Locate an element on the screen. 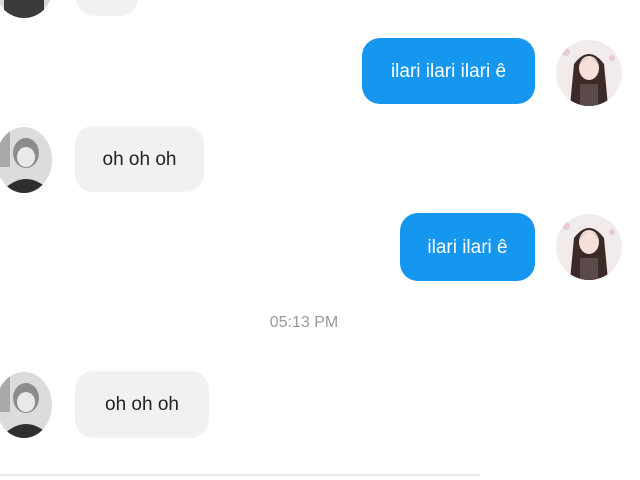 The height and width of the screenshot is (480, 640). message-timestamp: 05:13 PM is located at coordinates (304, 322).